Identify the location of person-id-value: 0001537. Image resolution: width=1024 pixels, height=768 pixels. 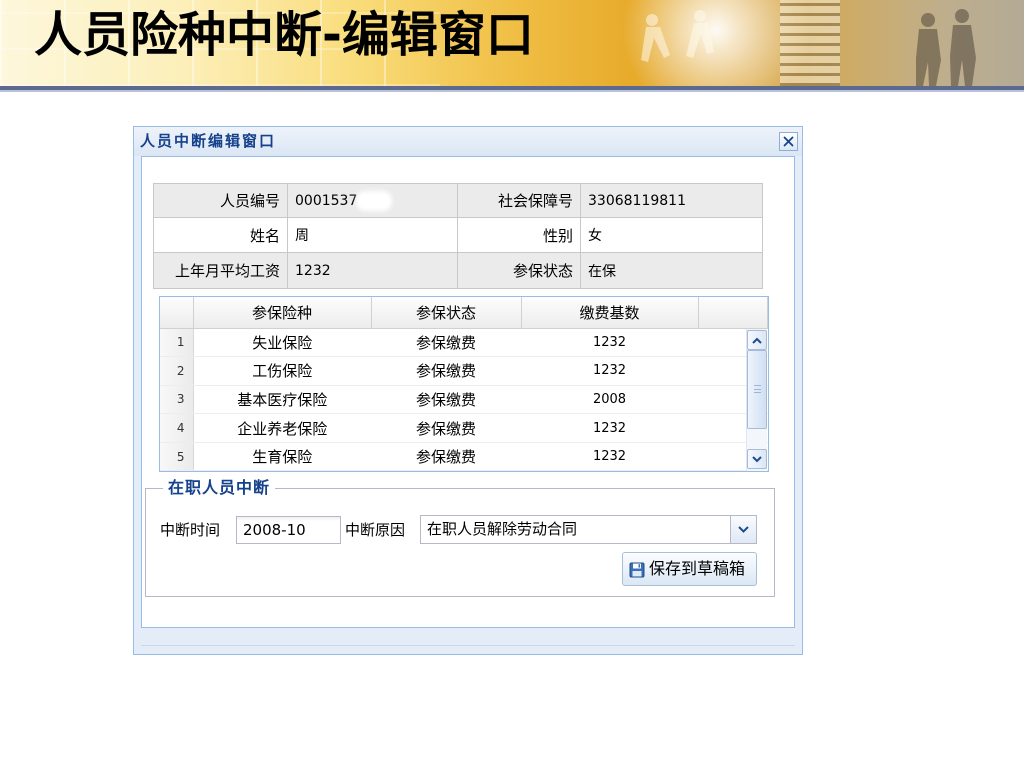
(326, 200).